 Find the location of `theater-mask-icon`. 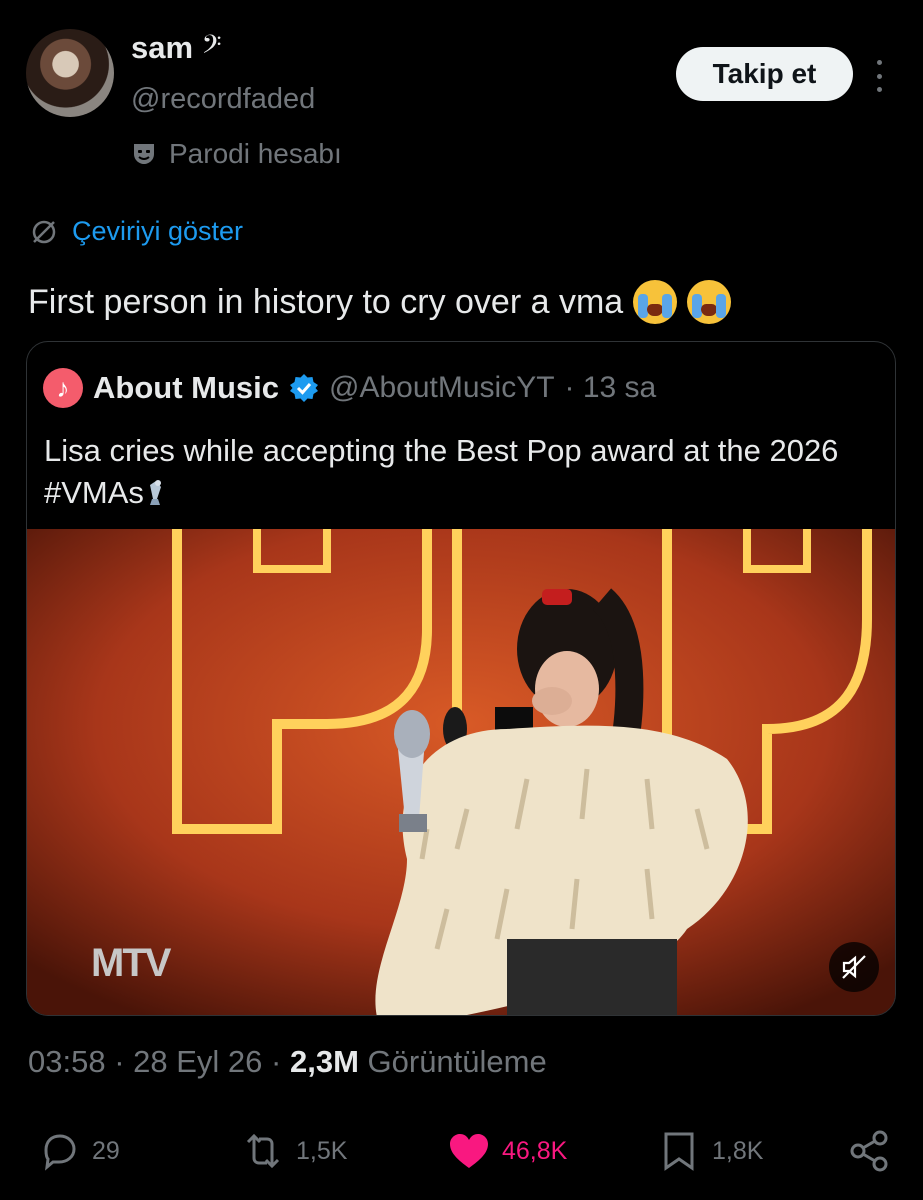

theater-mask-icon is located at coordinates (144, 154).